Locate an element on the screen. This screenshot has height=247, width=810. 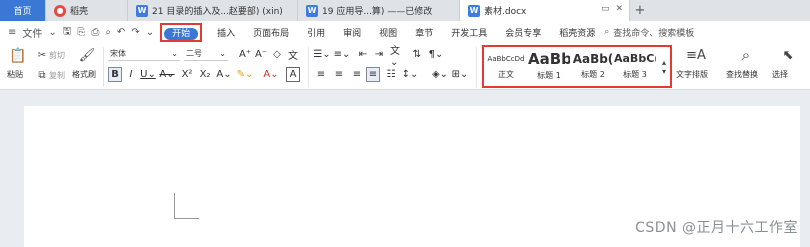
highlight-button: ✎⌄ is located at coordinates (245, 74).